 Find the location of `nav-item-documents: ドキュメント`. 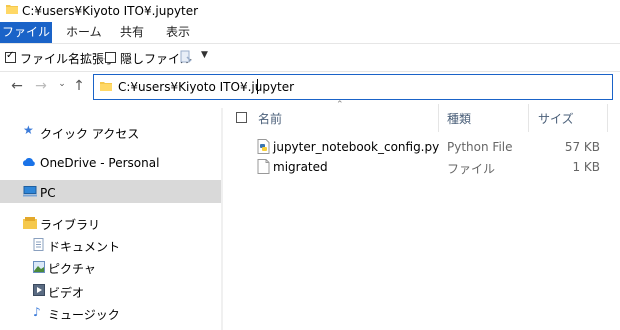

nav-item-documents: ドキュメント is located at coordinates (84, 246).